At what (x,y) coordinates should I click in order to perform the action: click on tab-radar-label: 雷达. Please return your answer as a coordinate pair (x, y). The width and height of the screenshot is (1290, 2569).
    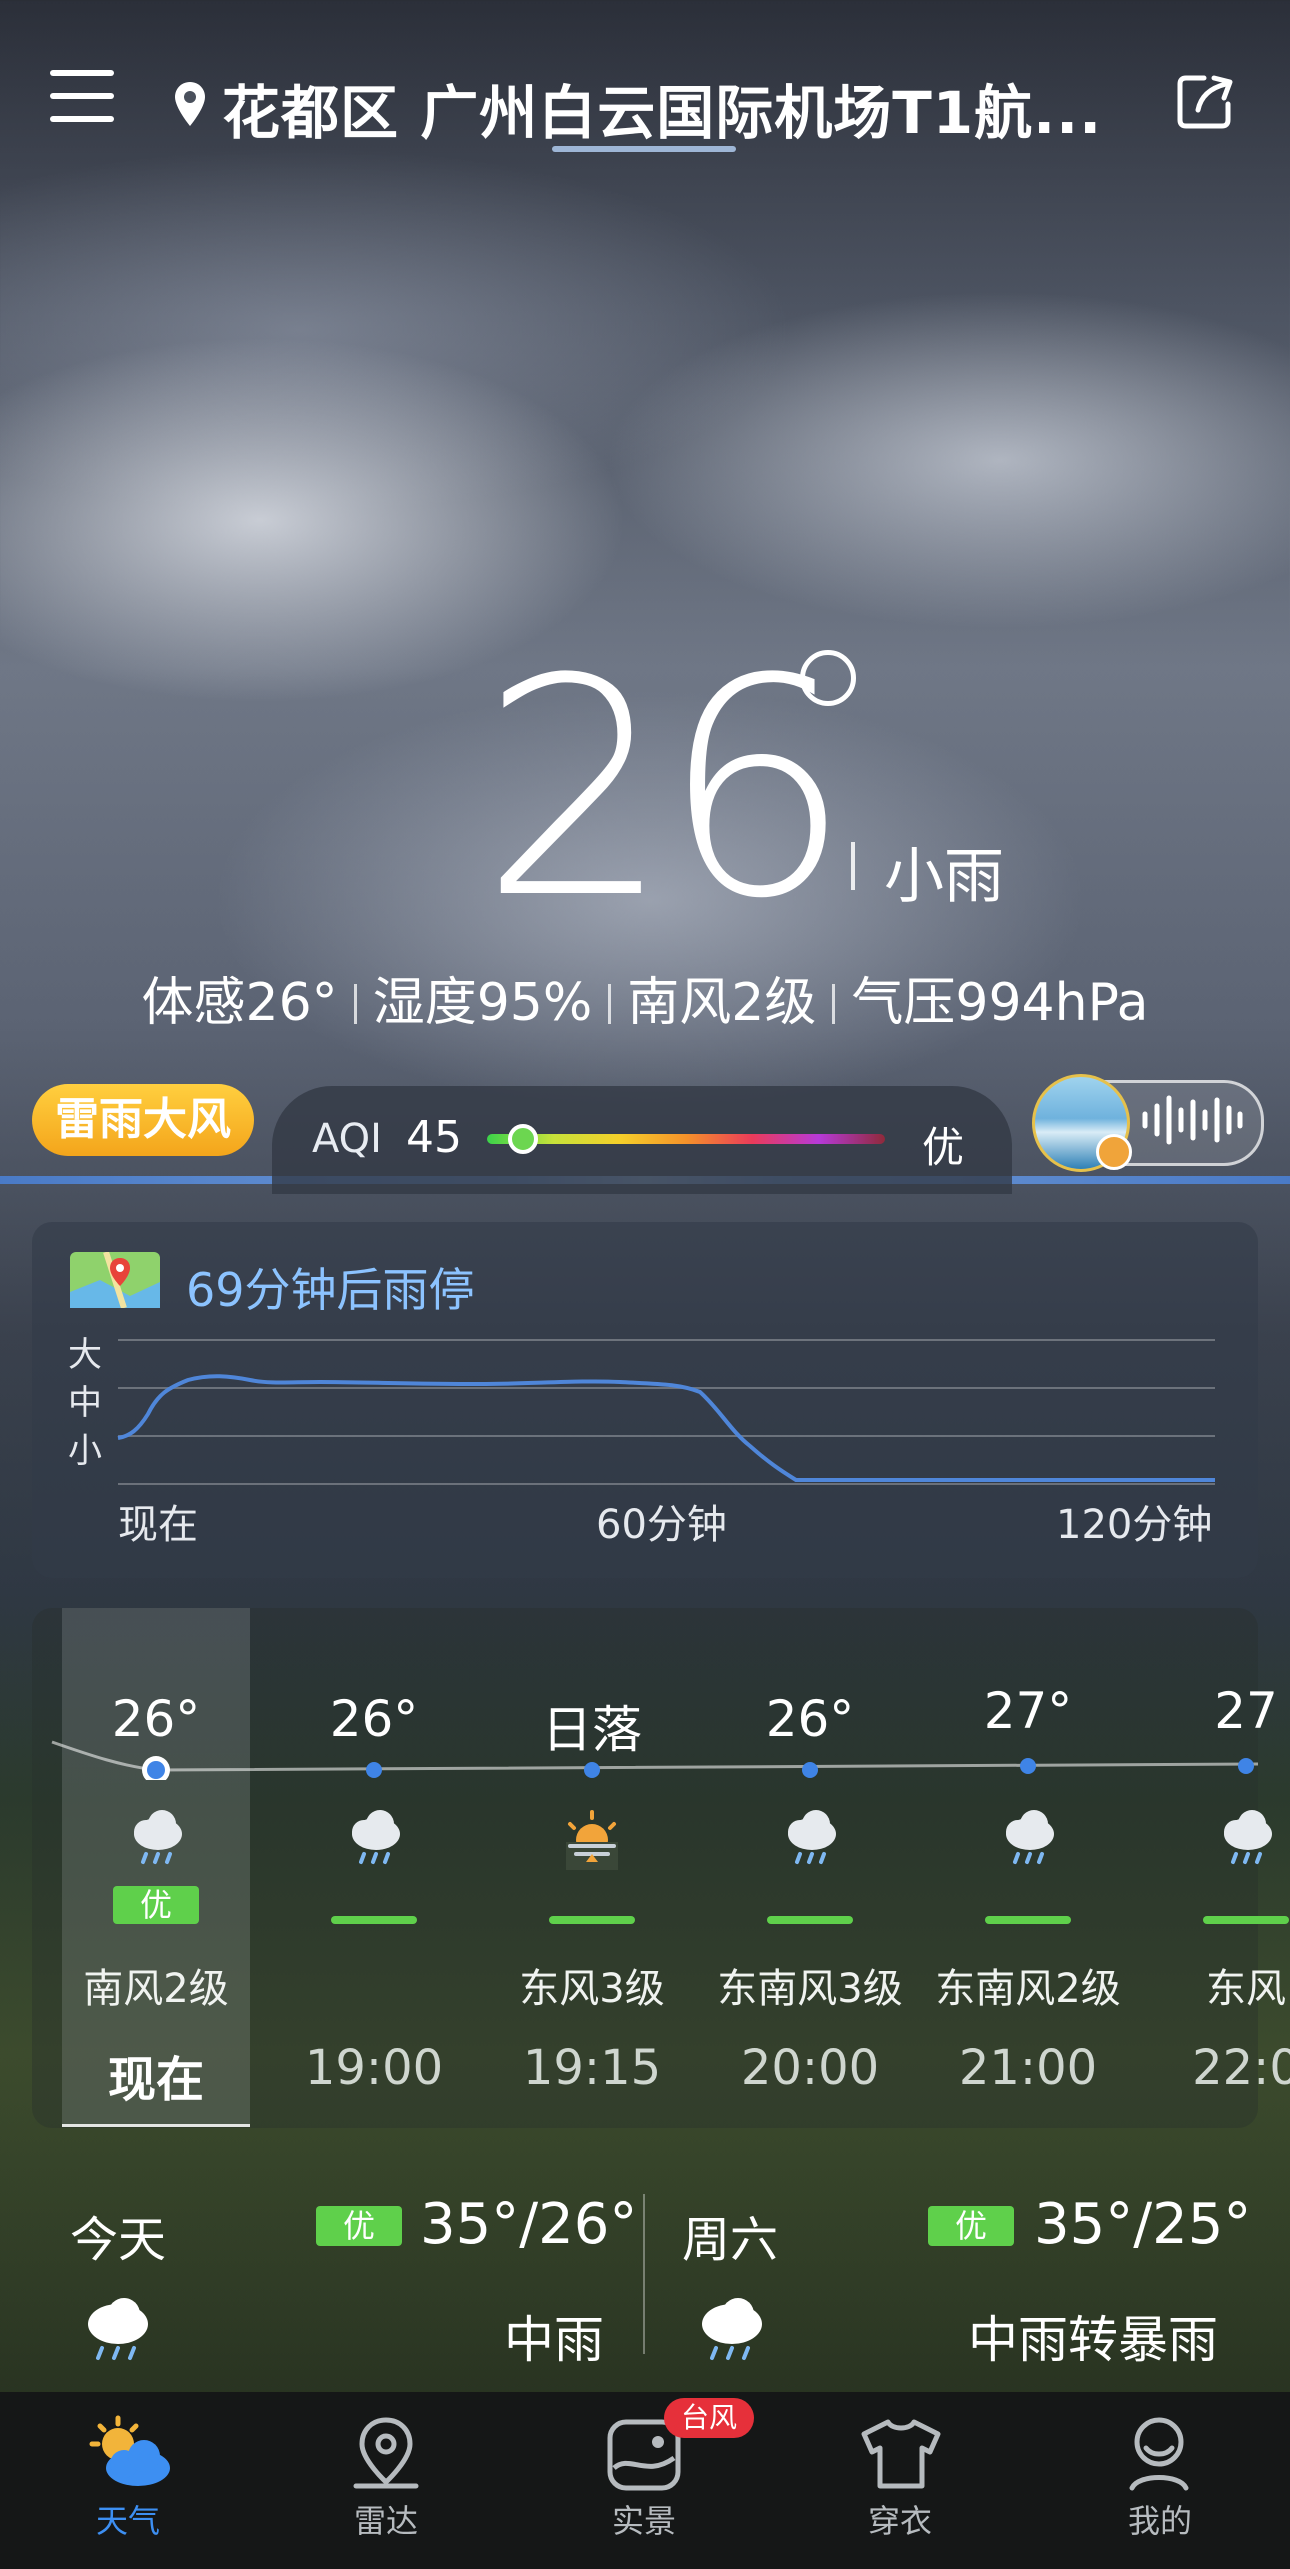
    Looking at the image, I should click on (386, 2519).